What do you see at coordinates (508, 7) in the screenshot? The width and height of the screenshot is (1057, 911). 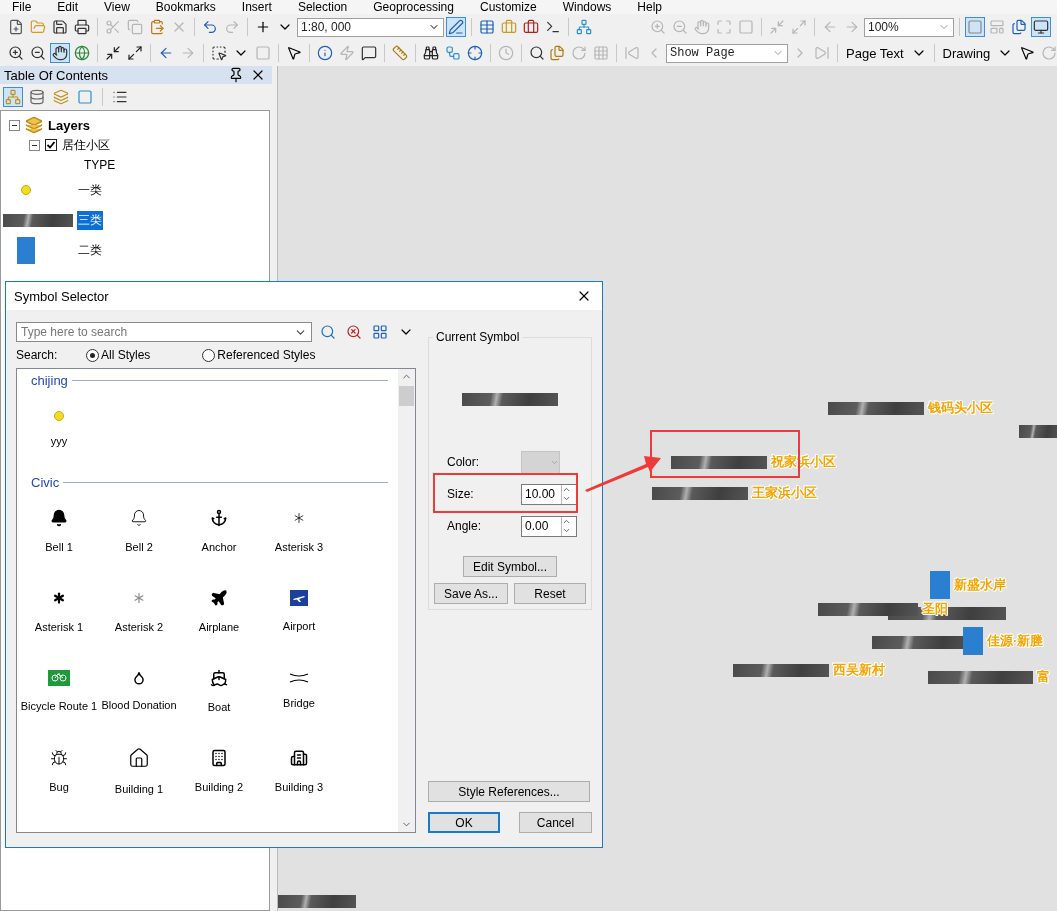 I see `menu-item: Customize` at bounding box center [508, 7].